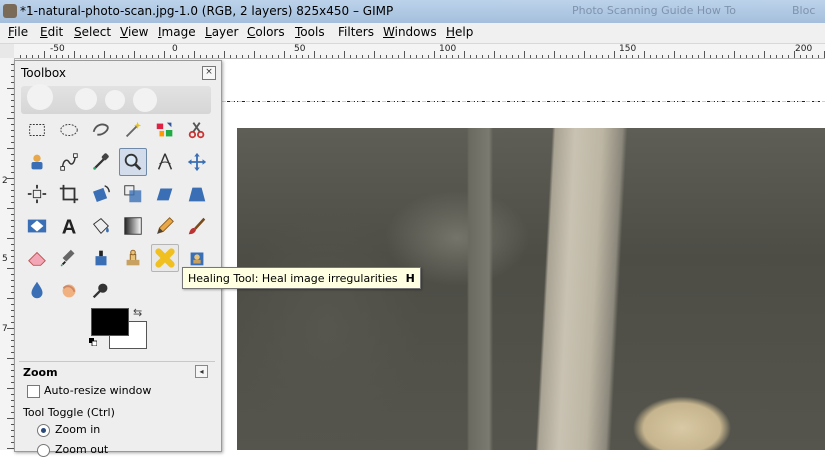 Image resolution: width=825 pixels, height=457 pixels. What do you see at coordinates (165, 194) in the screenshot?
I see `shear-icon` at bounding box center [165, 194].